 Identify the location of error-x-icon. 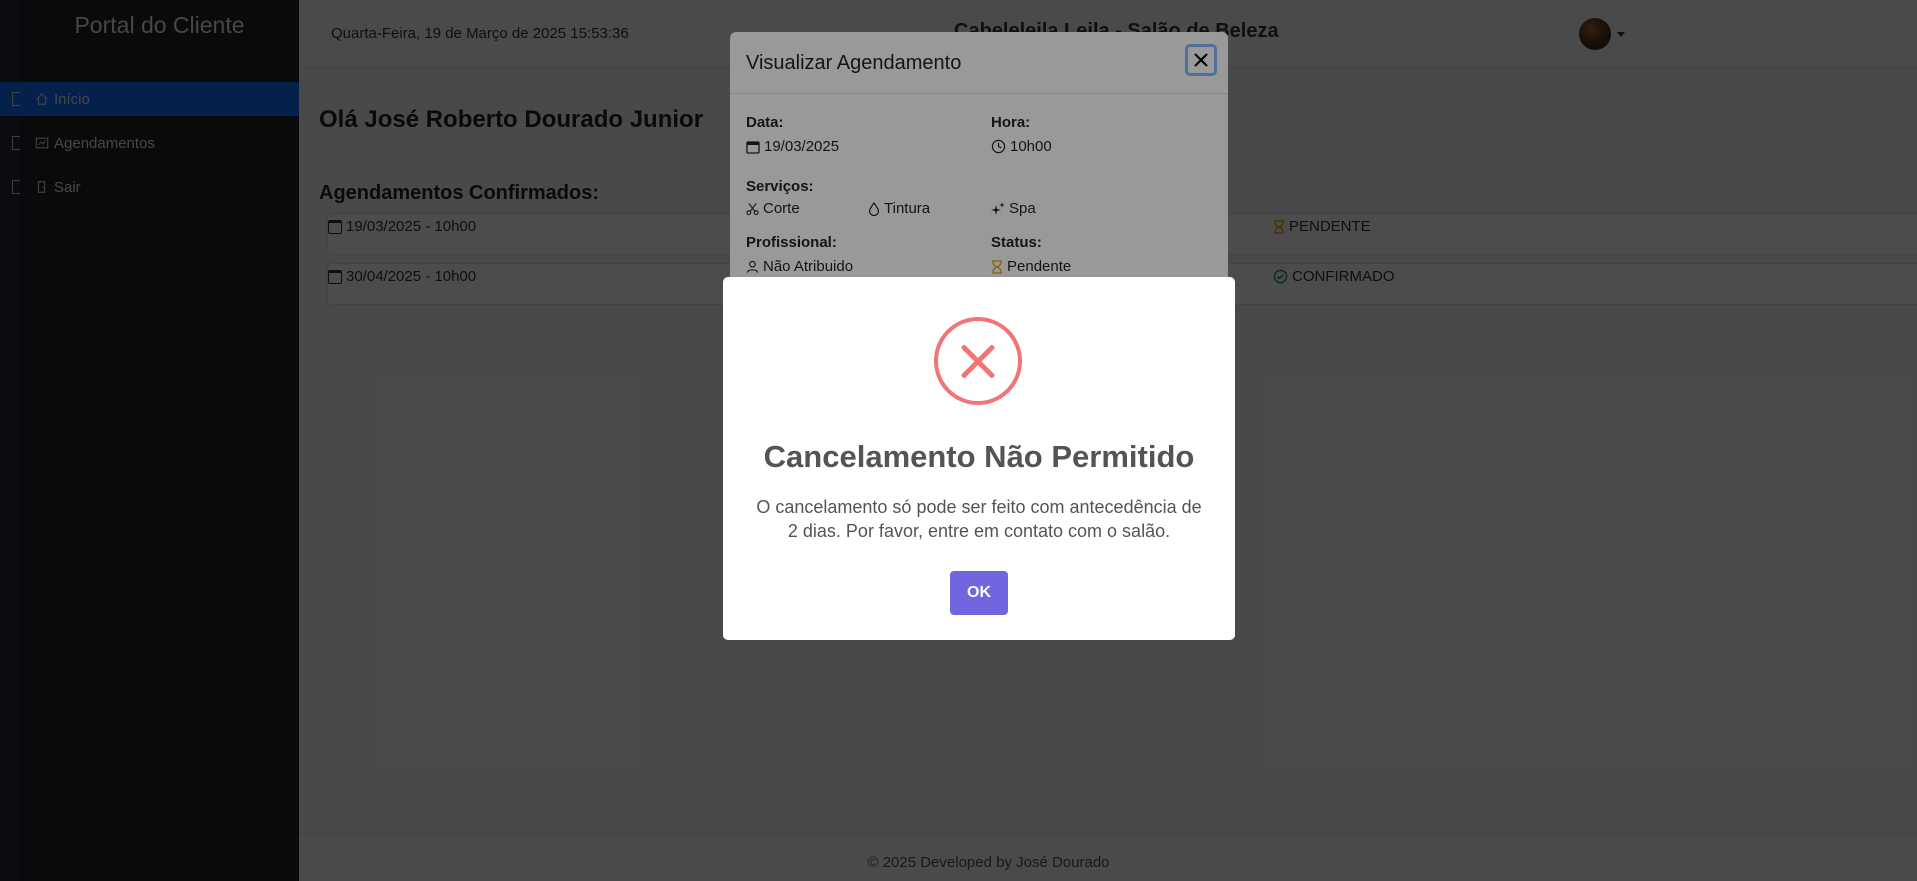
(978, 361).